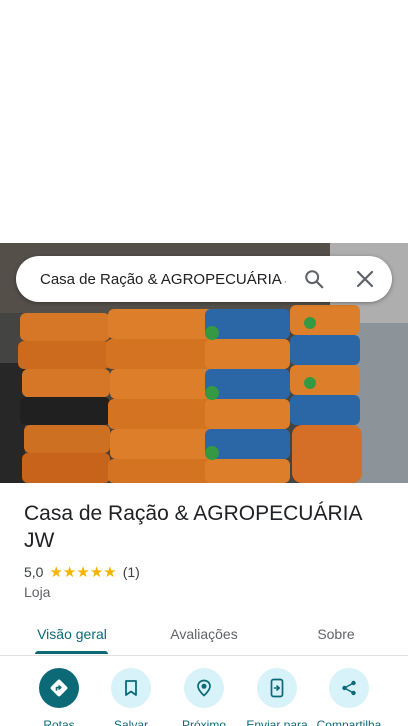 This screenshot has height=726, width=408. What do you see at coordinates (163, 279) in the screenshot?
I see `search-input: Casa de Ração & AGROPECUÁRIA JW` at bounding box center [163, 279].